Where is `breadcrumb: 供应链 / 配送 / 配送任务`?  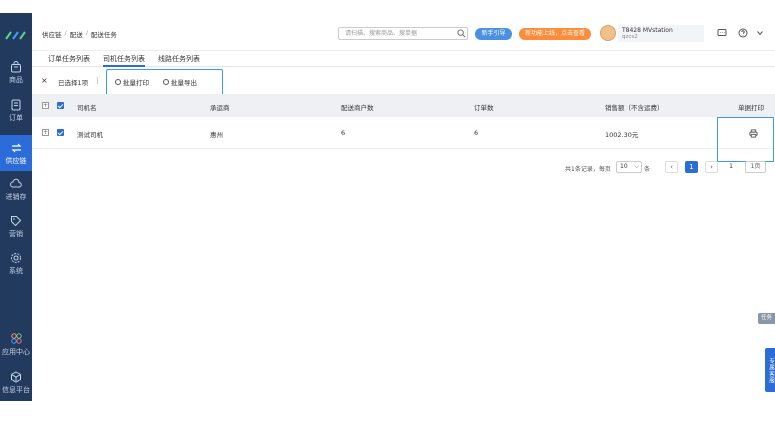
breadcrumb: 供应链 / 配送 / 配送任务 is located at coordinates (79, 34).